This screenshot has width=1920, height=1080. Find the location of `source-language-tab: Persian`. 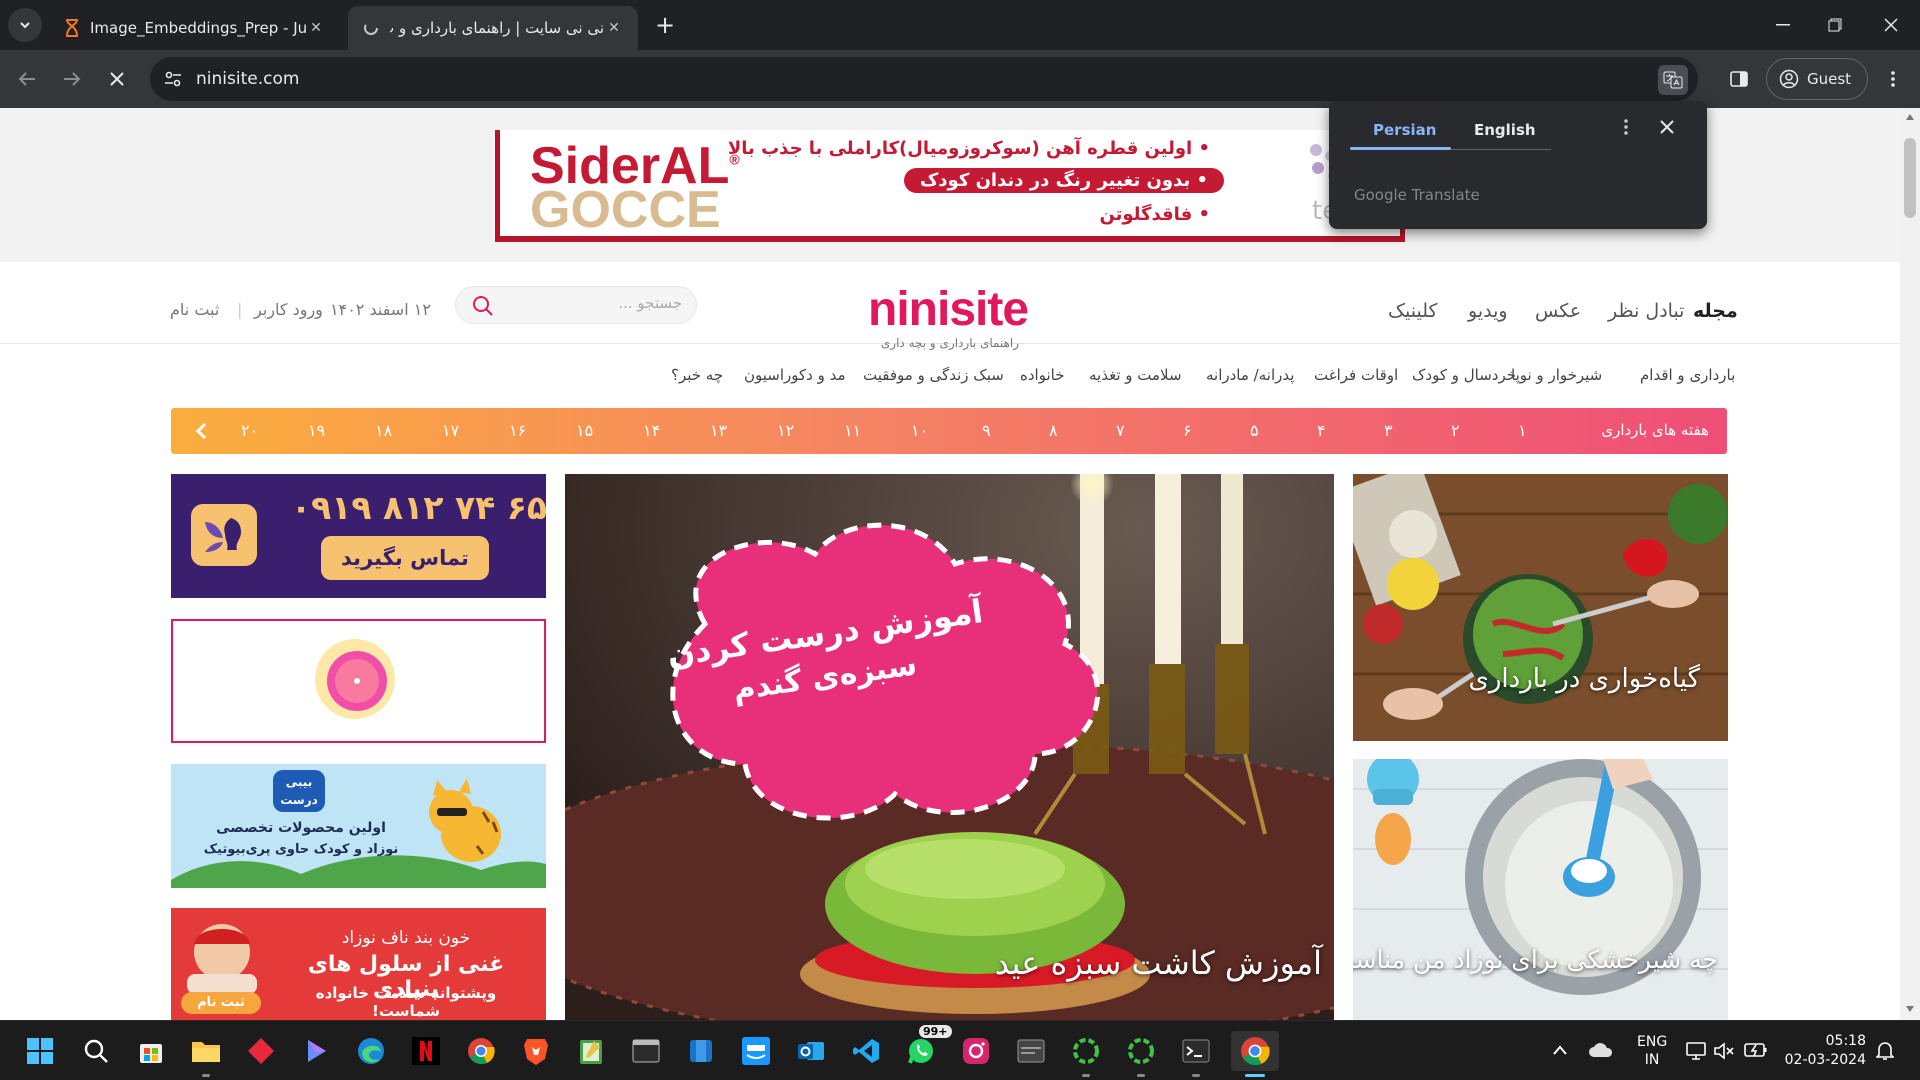

source-language-tab: Persian is located at coordinates (1404, 130).